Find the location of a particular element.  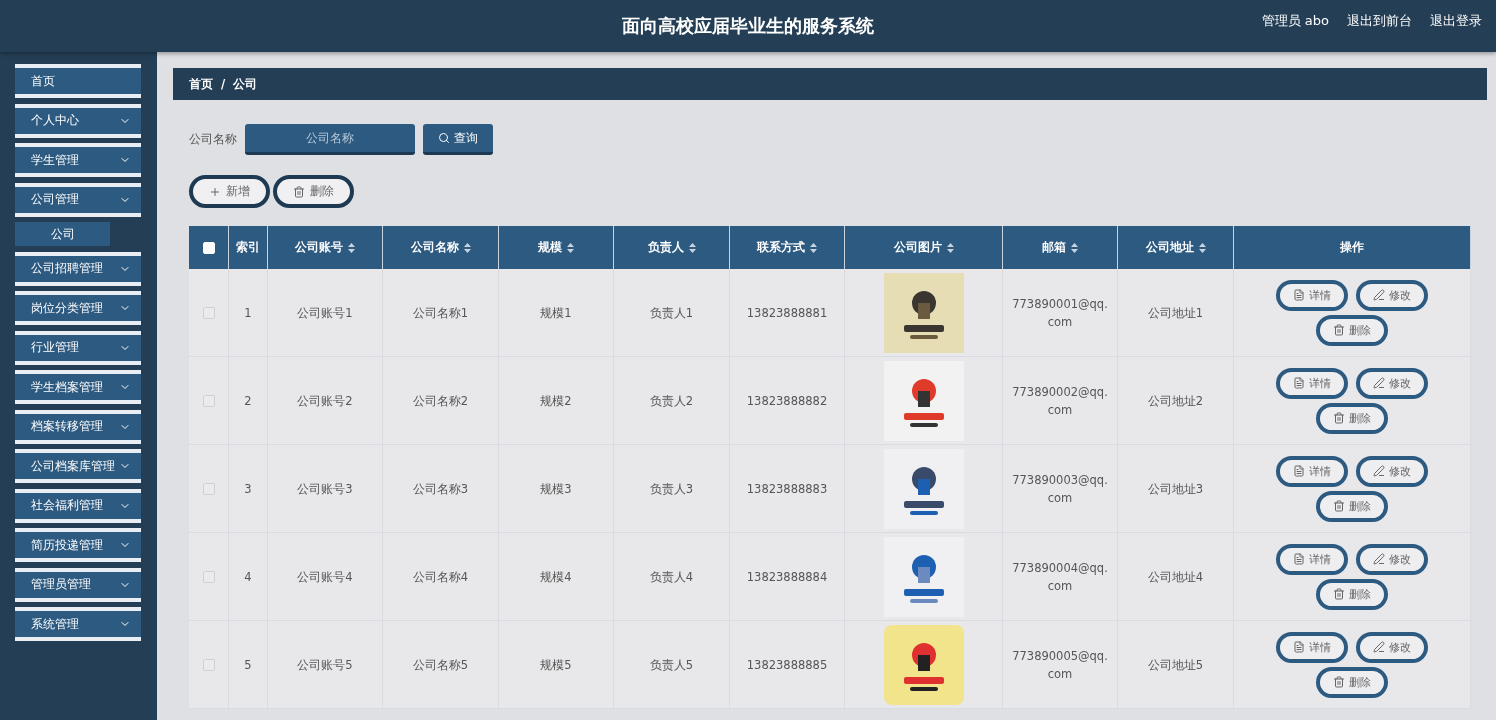

table-cell-text: 规模5 is located at coordinates (556, 665).